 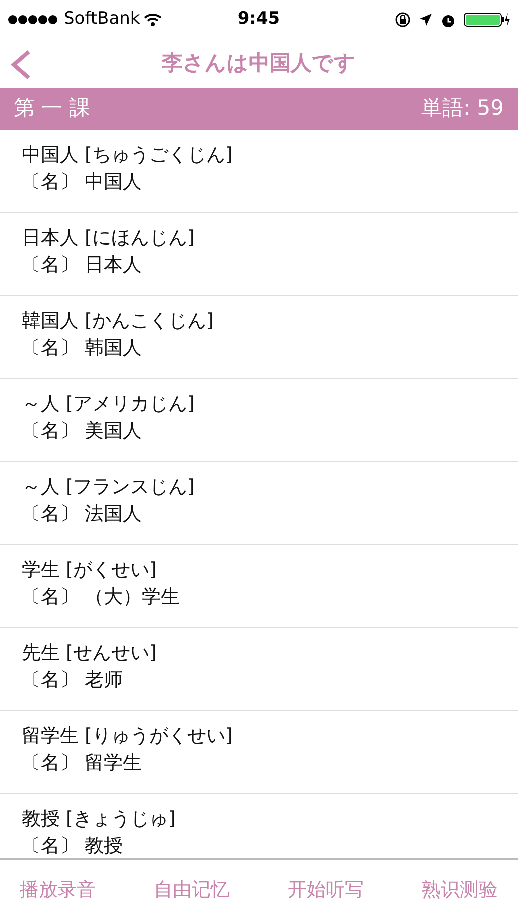 What do you see at coordinates (108, 238) in the screenshot?
I see `word-reading: 日本人 [にほんじん]` at bounding box center [108, 238].